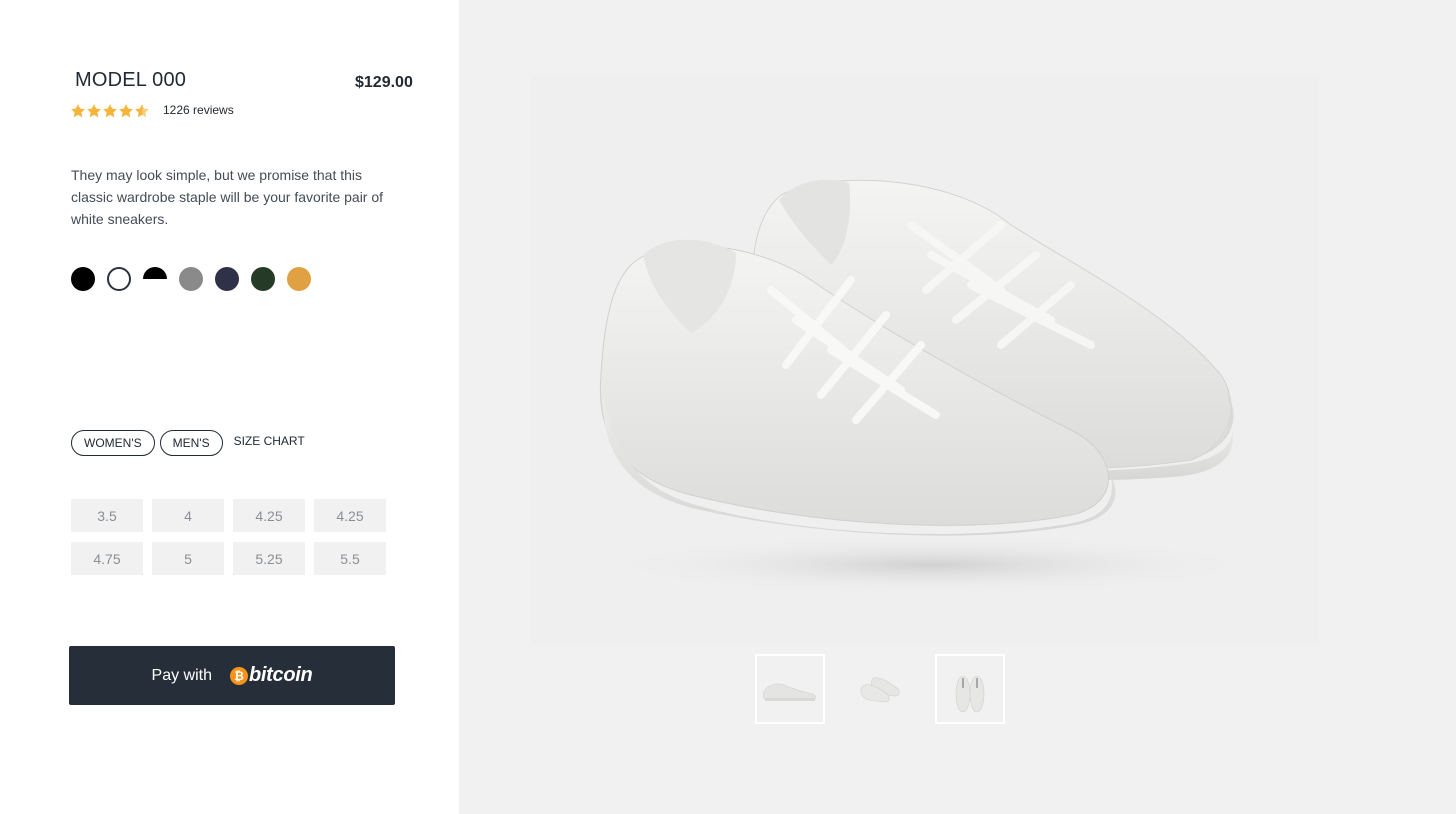  What do you see at coordinates (119, 279) in the screenshot?
I see `color-swatch-white` at bounding box center [119, 279].